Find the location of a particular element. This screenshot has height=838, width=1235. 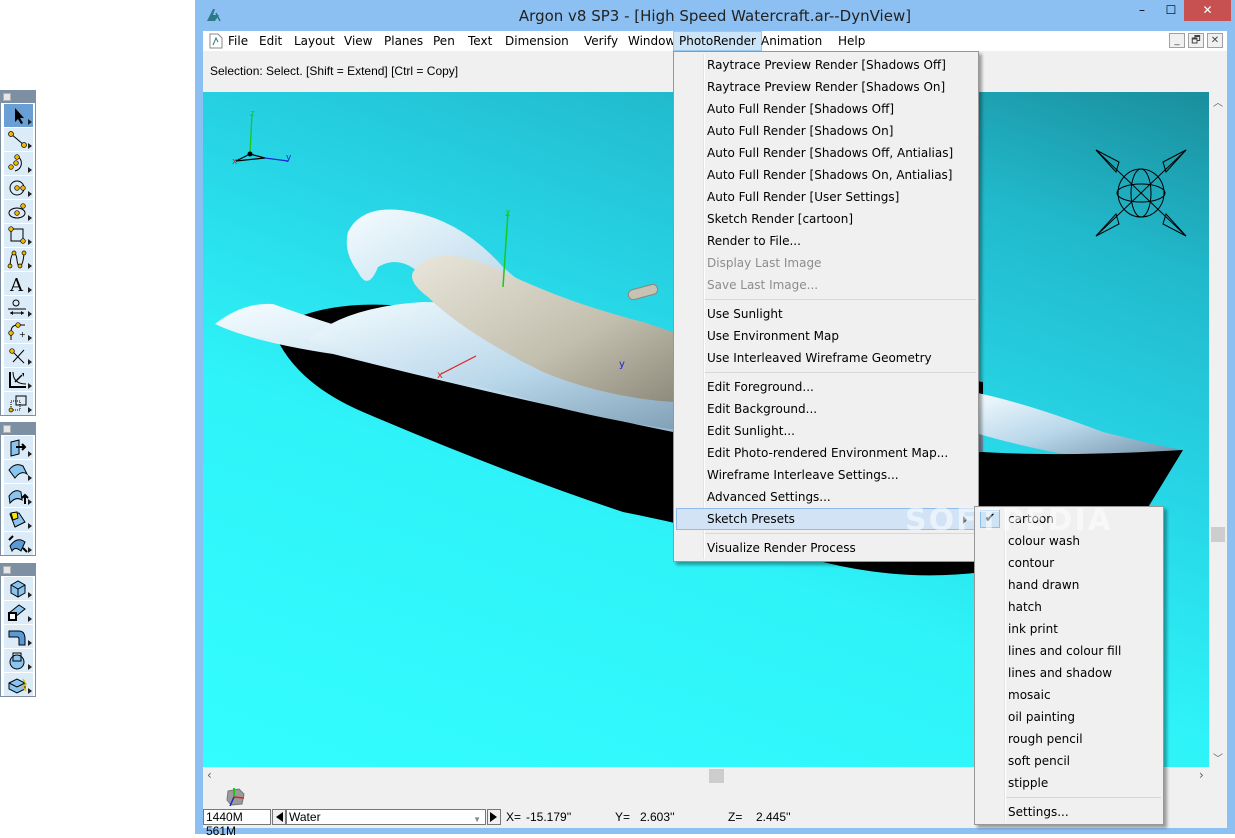

tool-box-solid is located at coordinates (18, 588).